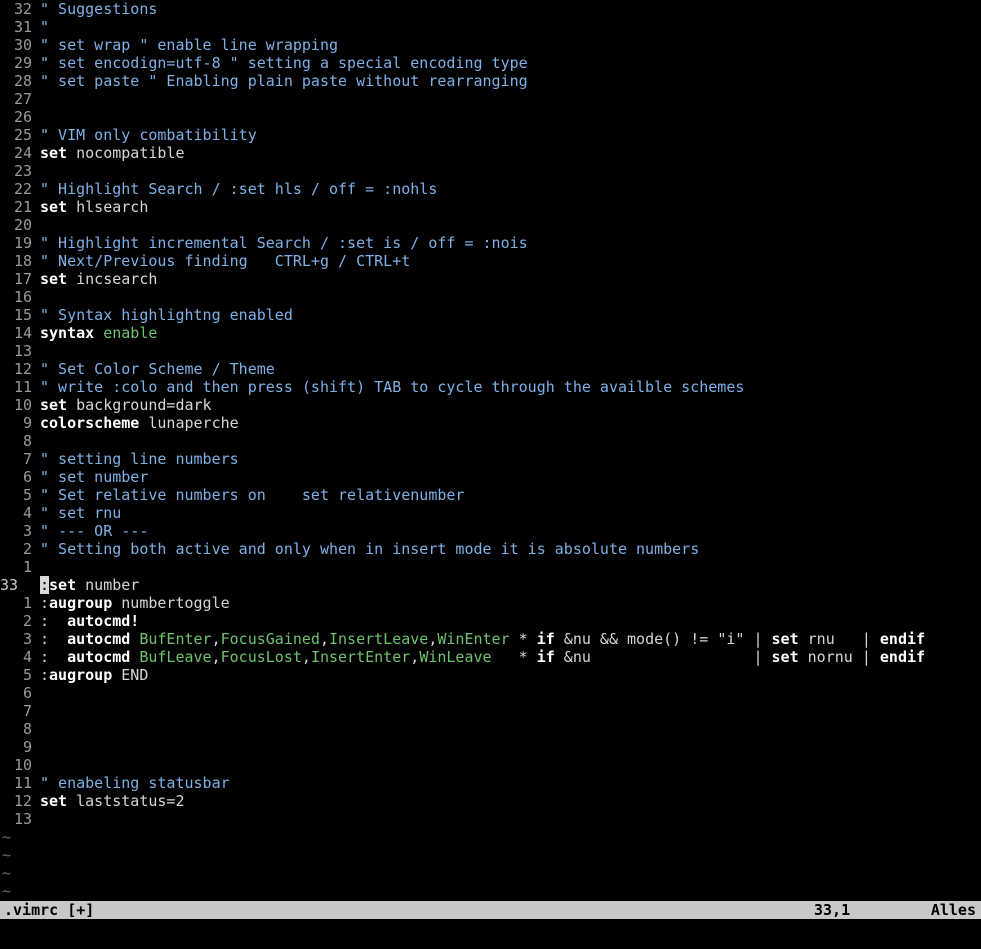 This screenshot has width=981, height=949. What do you see at coordinates (7, 891) in the screenshot?
I see `empty-buffer-marker: ~` at bounding box center [7, 891].